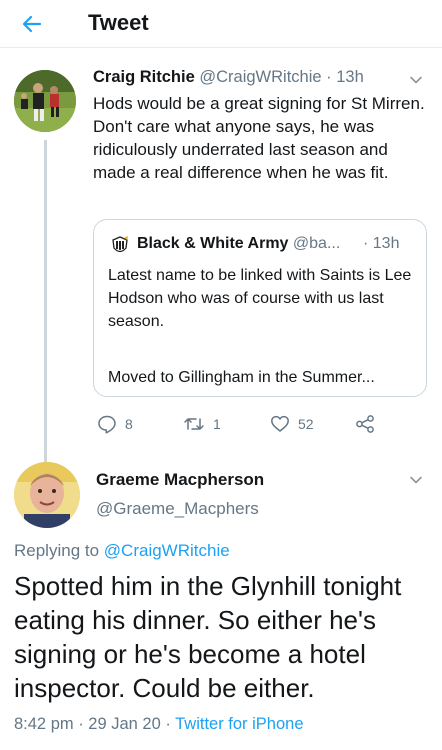  I want to click on timestamp: 8:42 pm · 29 Jan 20 ·, so click(95, 724).